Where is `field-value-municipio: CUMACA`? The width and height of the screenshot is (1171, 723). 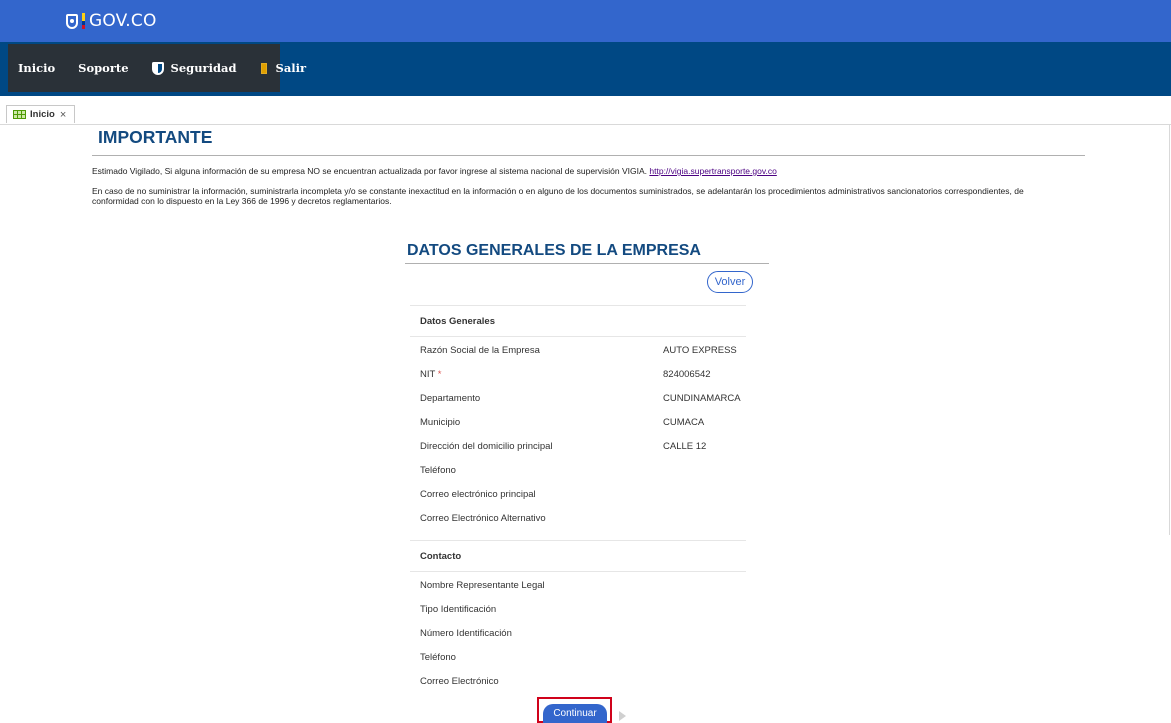
field-value-municipio: CUMACA is located at coordinates (684, 422).